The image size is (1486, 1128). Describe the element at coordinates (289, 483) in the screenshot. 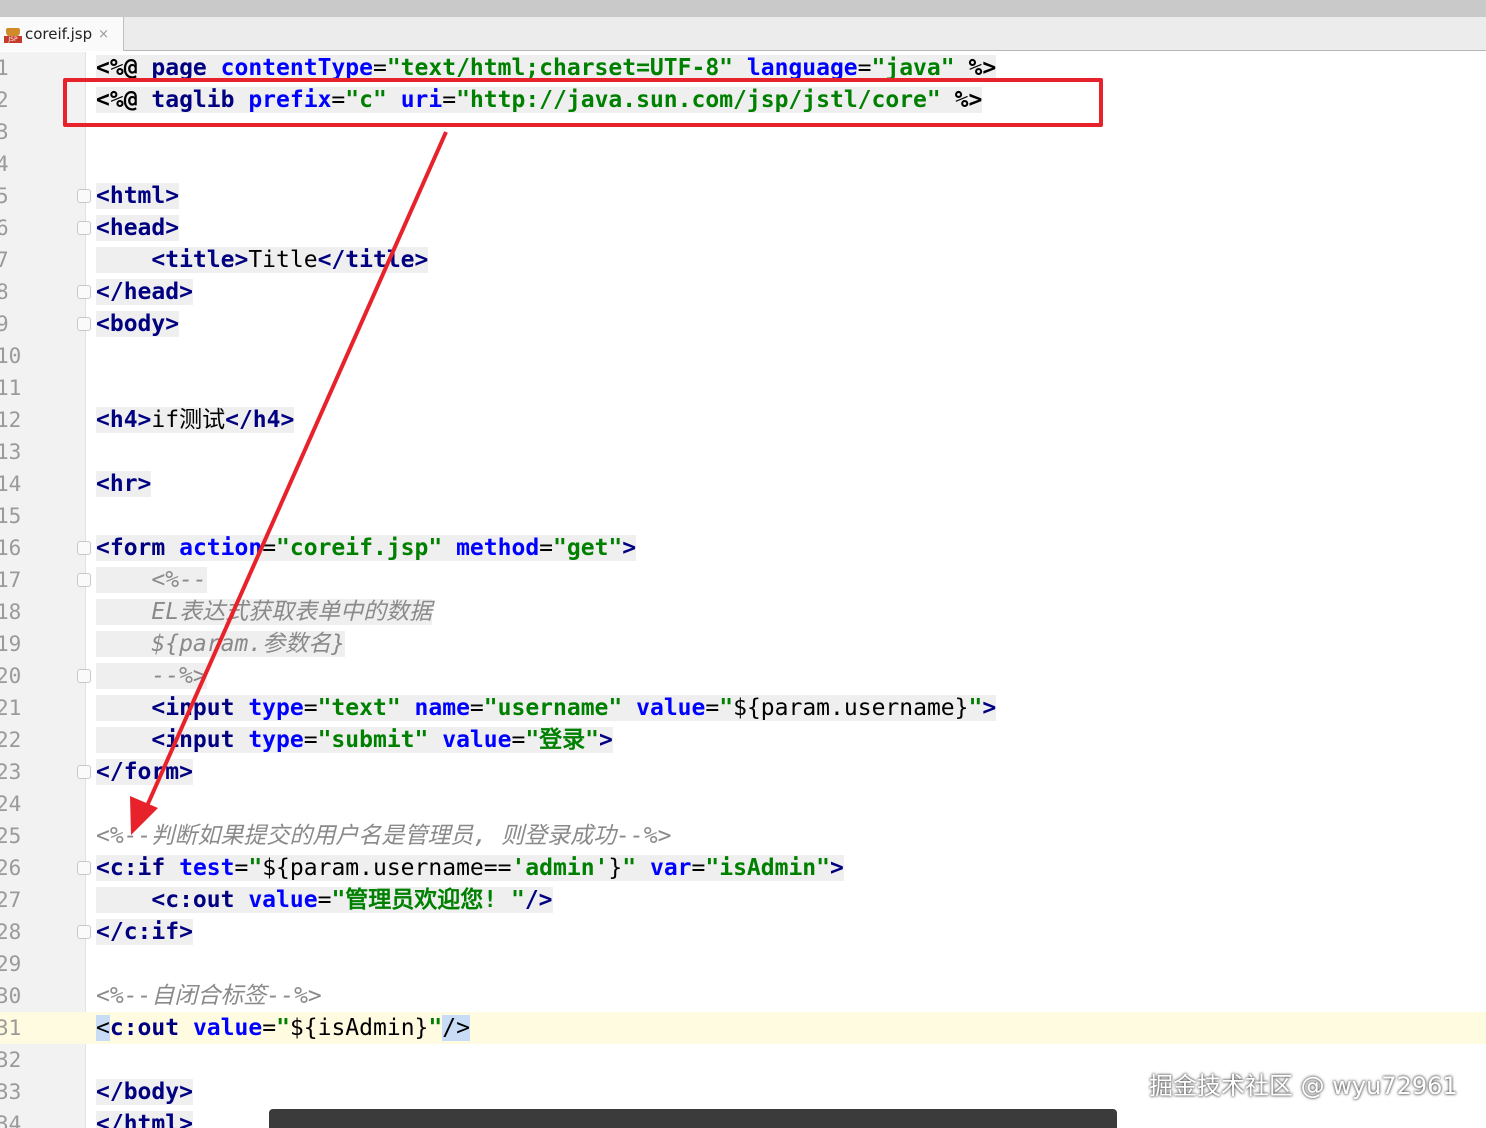

I see `annotation-arrow` at that location.